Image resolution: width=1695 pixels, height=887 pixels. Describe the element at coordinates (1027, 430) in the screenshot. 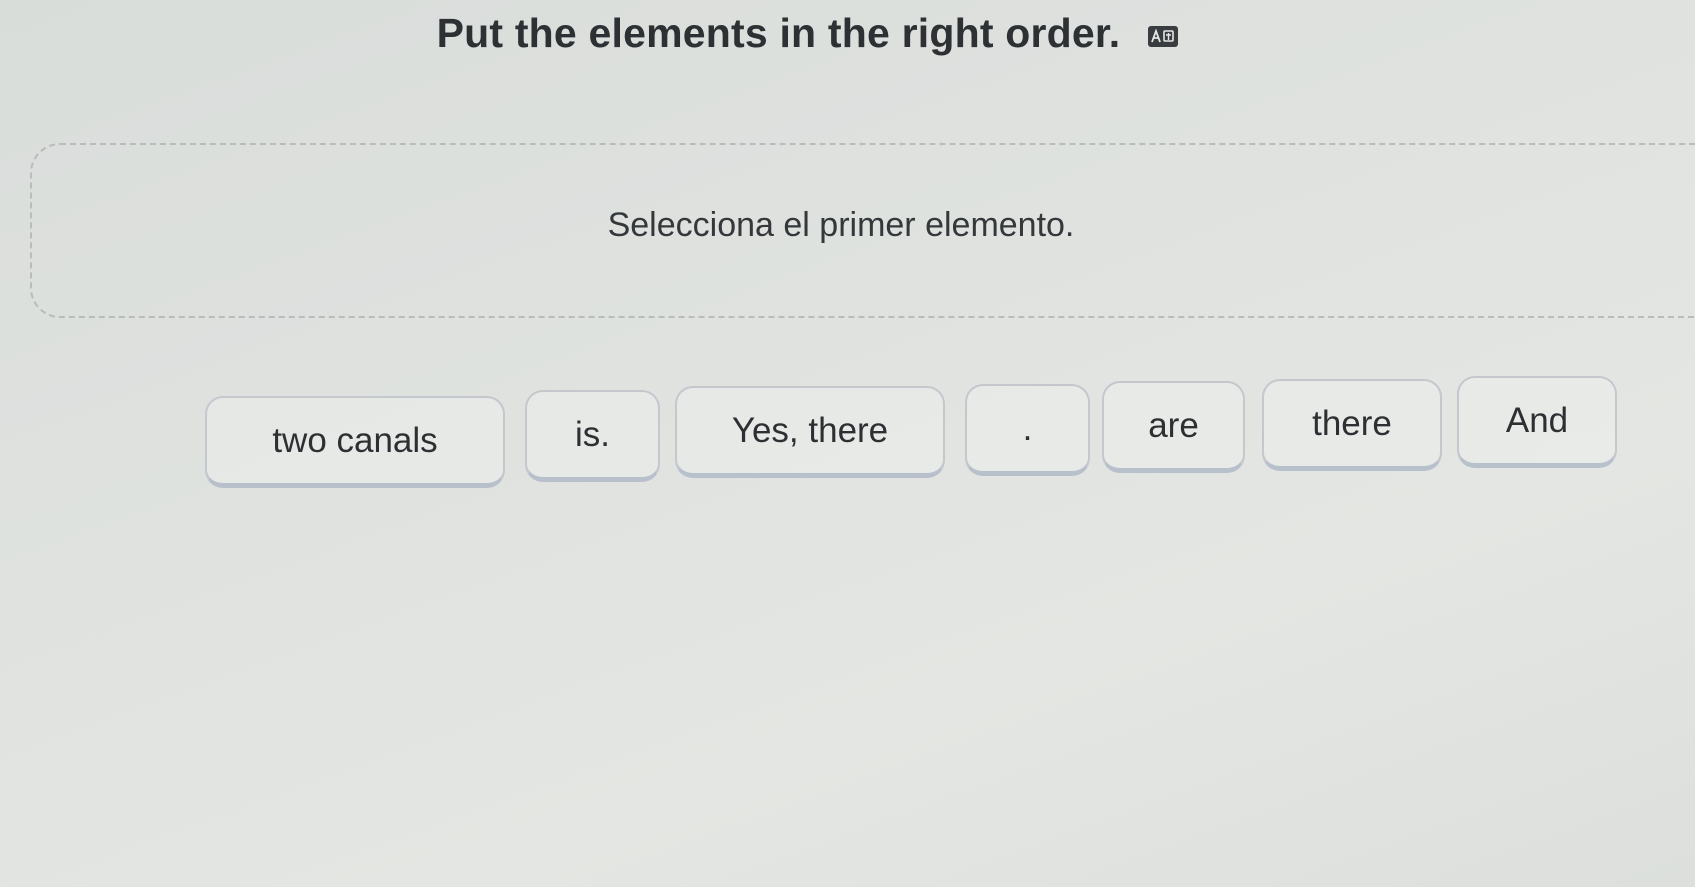

I see `word-chip-period: .` at that location.